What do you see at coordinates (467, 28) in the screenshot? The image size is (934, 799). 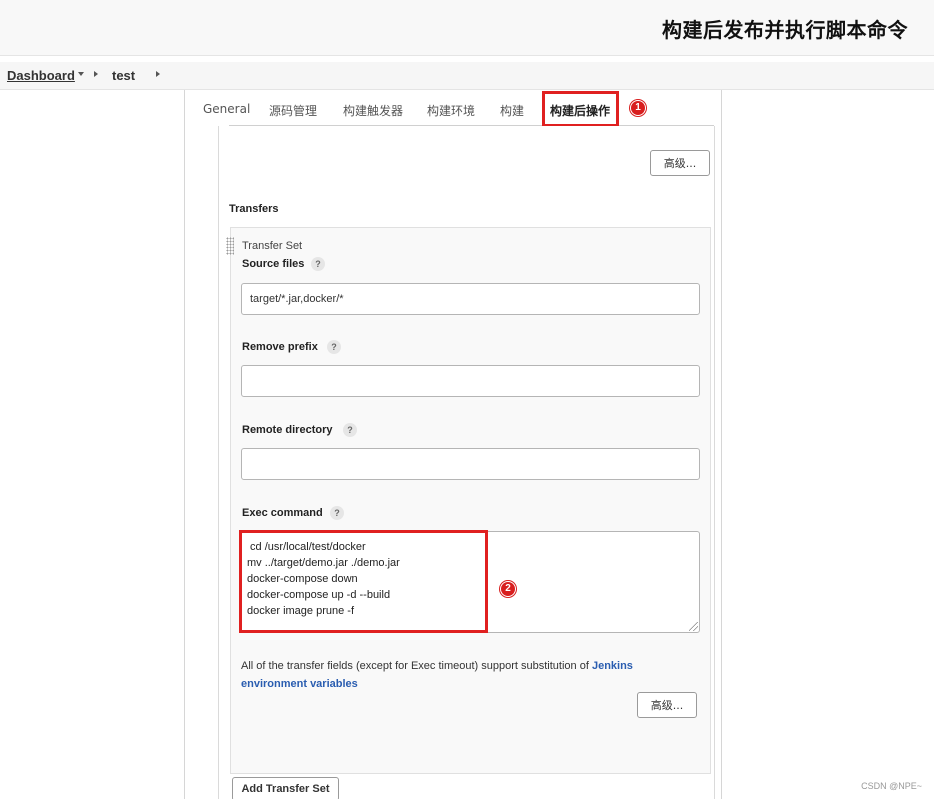 I see `top-banner: 构建后发布并执行脚本命令` at bounding box center [467, 28].